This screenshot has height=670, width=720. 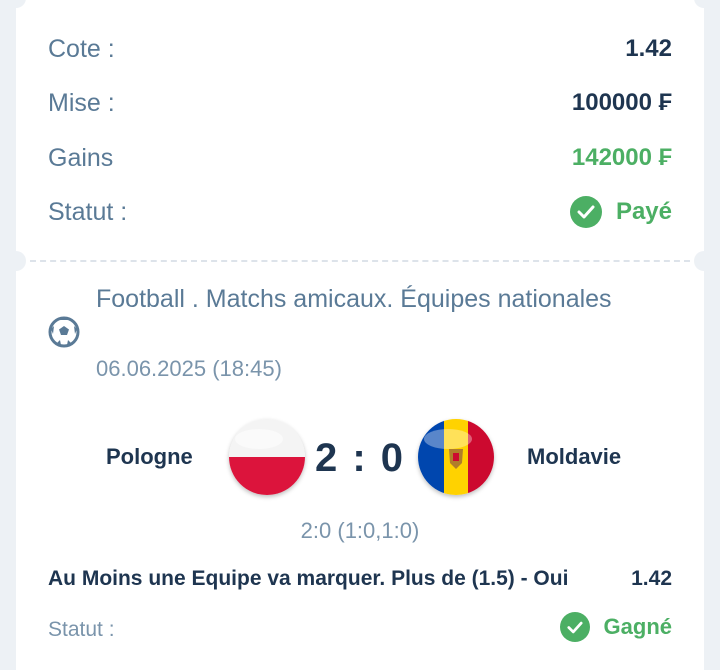 I want to click on odds-row: Cote : 1.42, so click(x=360, y=49).